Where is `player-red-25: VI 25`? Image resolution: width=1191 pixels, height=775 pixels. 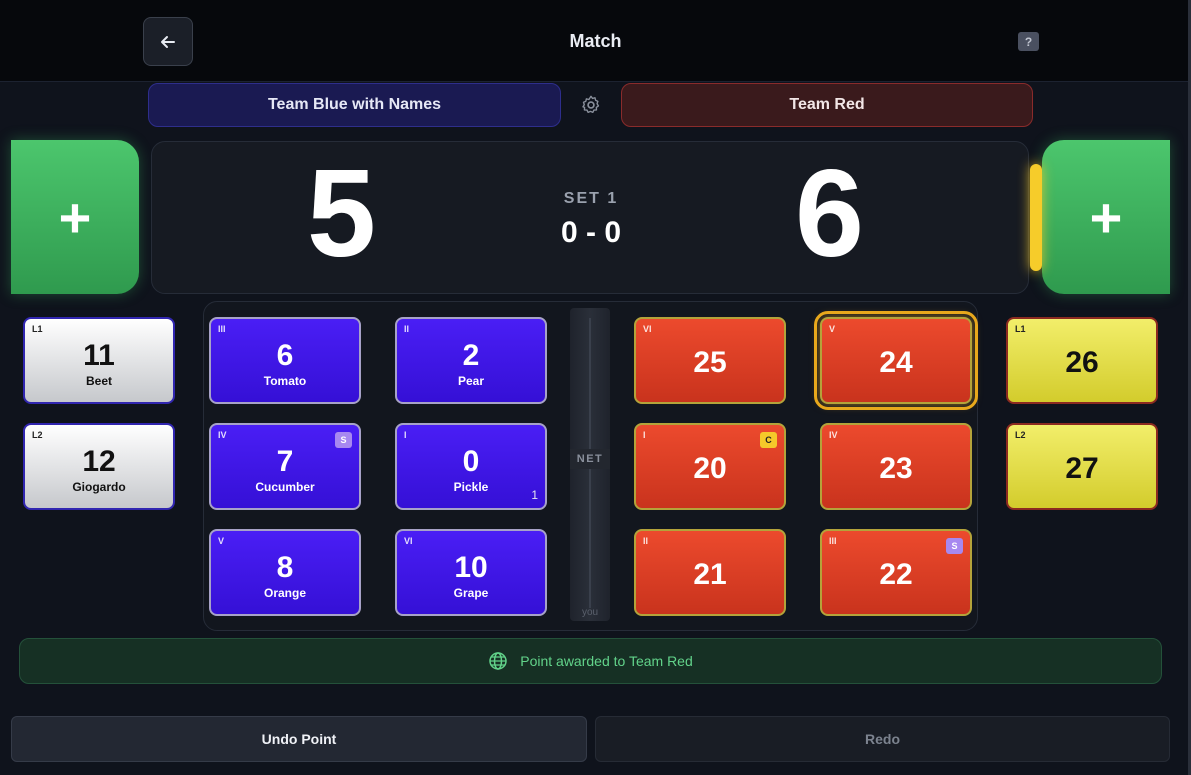 player-red-25: VI 25 is located at coordinates (710, 360).